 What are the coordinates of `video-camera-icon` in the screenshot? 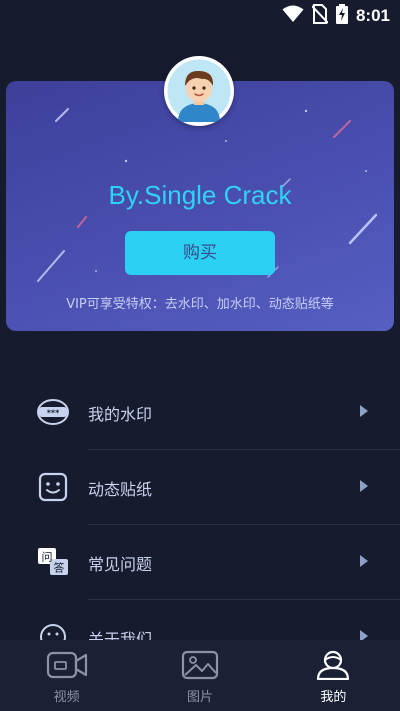 It's located at (66, 665).